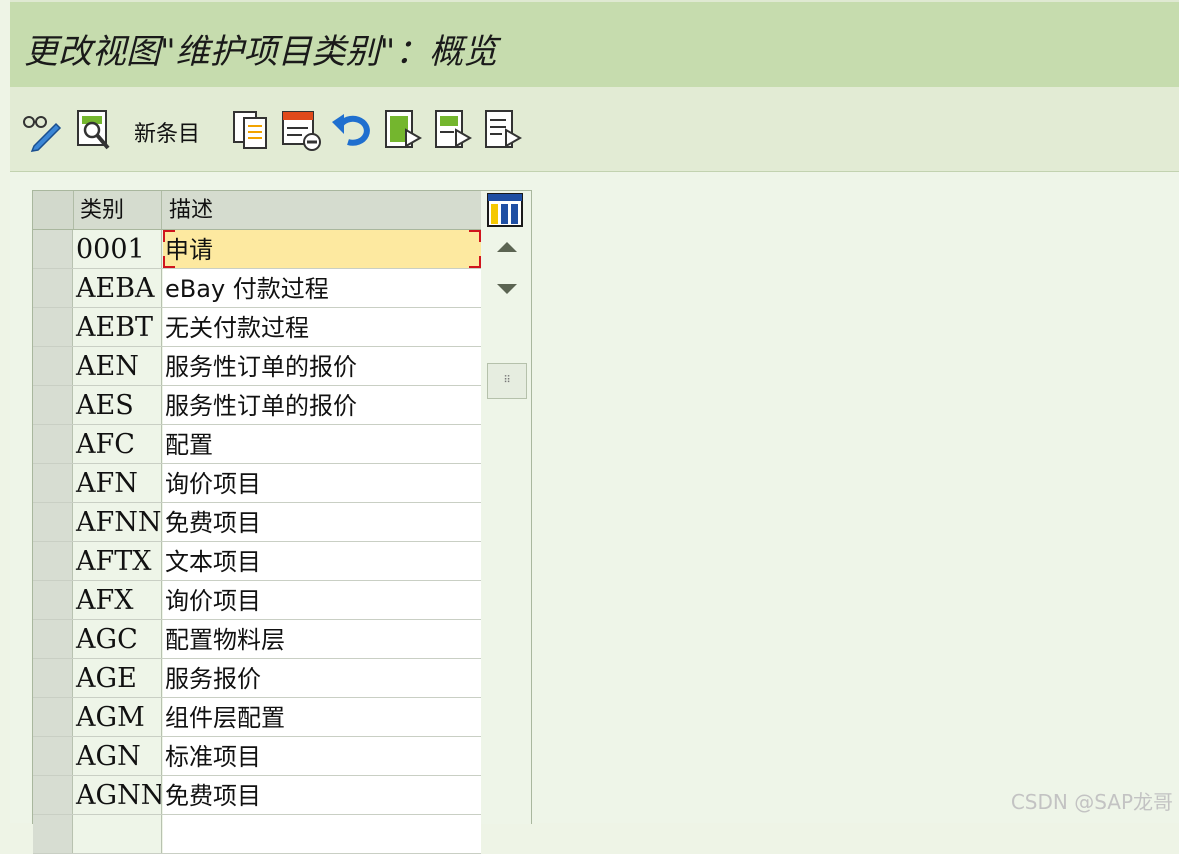  I want to click on scroll-up-icon, so click(507, 247).